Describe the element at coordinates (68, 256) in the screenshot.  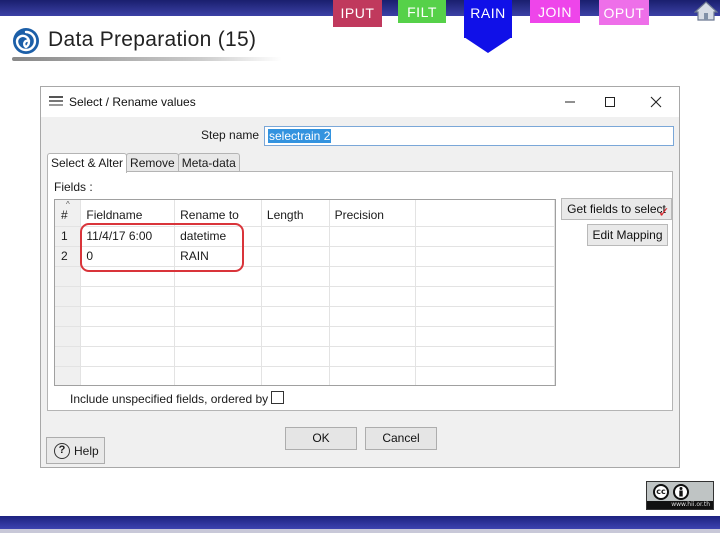
I see `row-number: 2` at that location.